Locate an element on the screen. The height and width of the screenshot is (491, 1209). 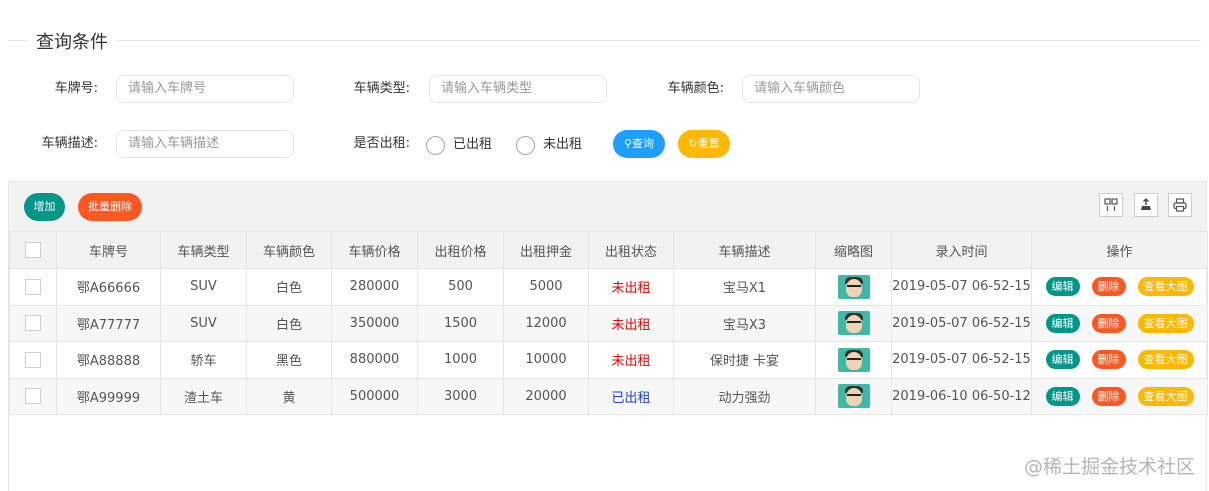
select-all-checkbox is located at coordinates (33, 250).